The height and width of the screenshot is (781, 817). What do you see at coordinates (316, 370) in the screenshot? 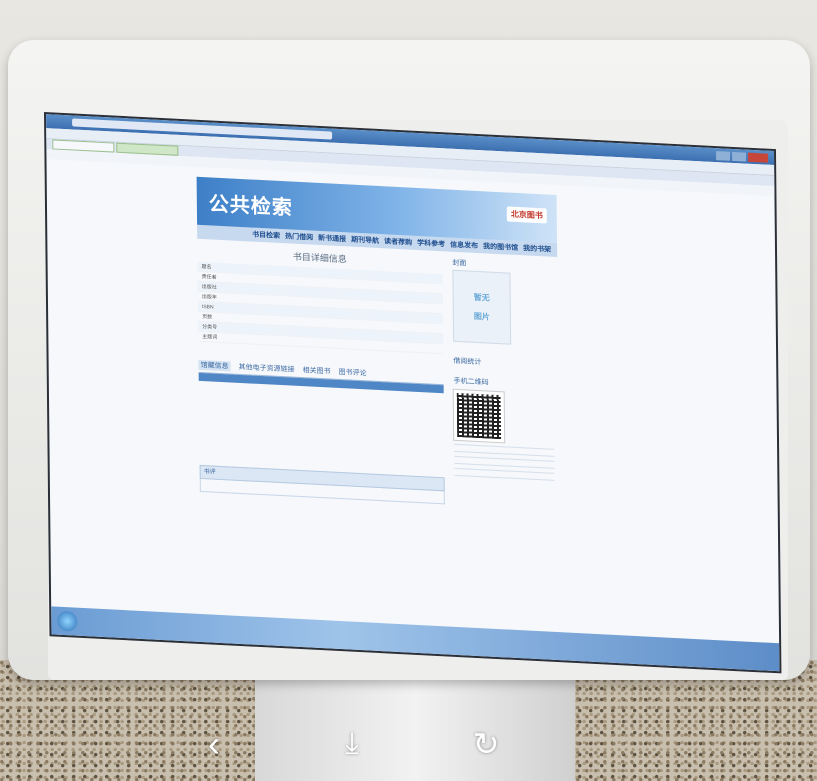
I see `tab-related: 相关图书` at bounding box center [316, 370].